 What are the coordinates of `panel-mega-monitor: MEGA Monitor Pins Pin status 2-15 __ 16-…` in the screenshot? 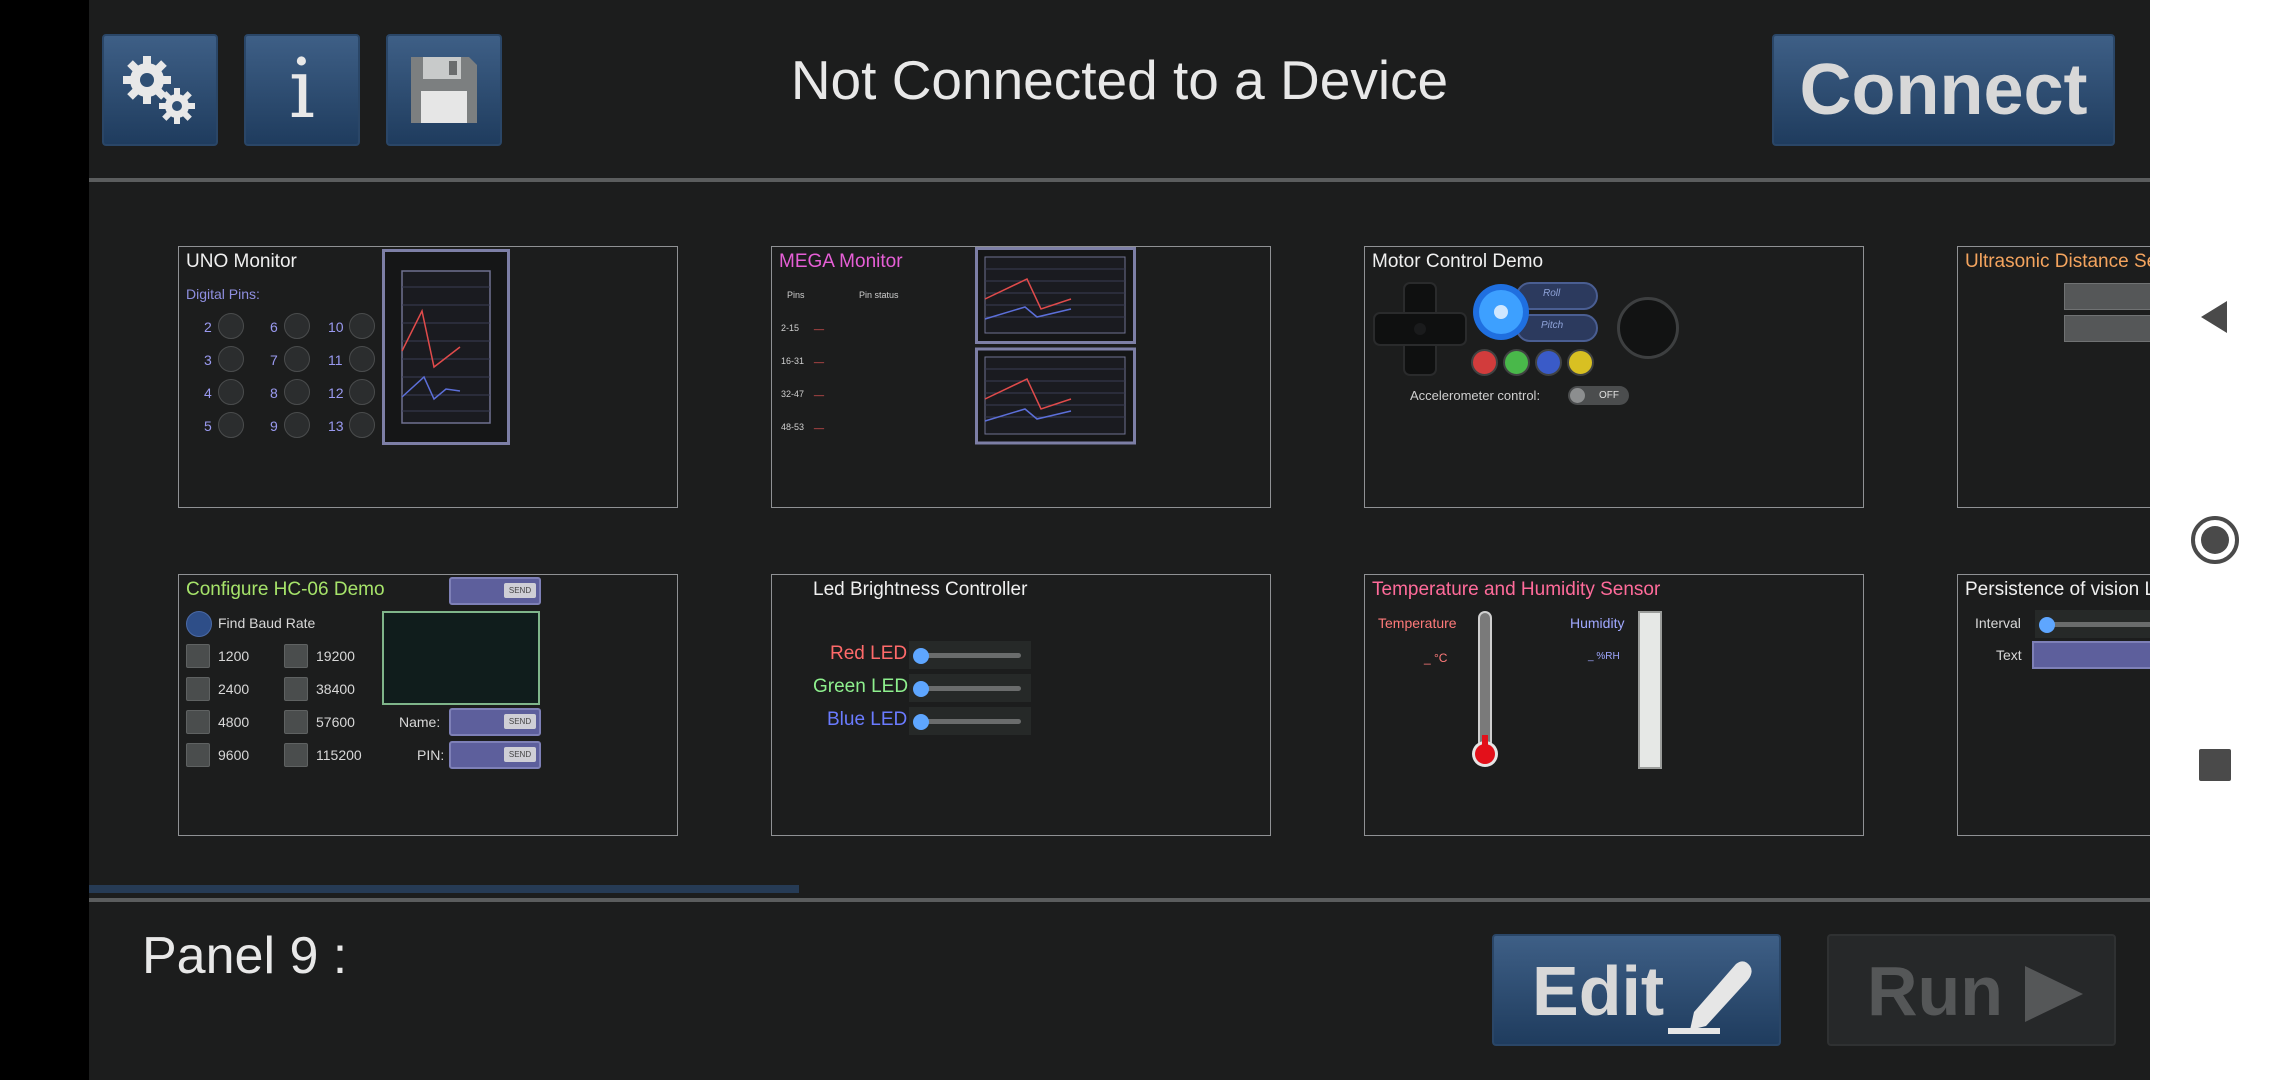 It's located at (1021, 377).